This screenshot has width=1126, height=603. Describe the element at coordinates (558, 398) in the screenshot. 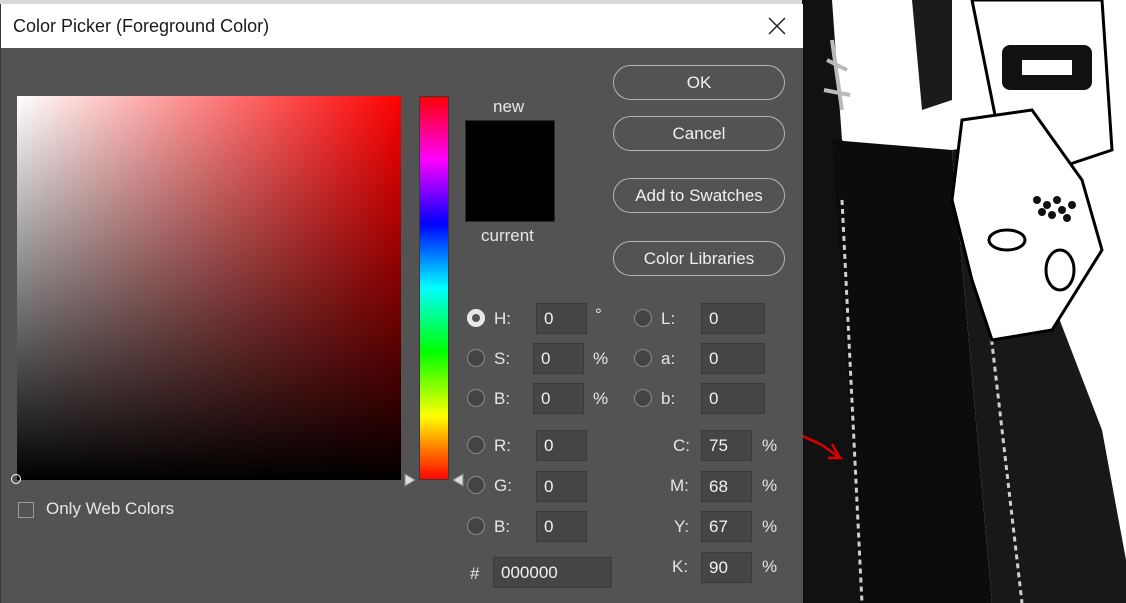

I see `brightness-input: 0` at that location.